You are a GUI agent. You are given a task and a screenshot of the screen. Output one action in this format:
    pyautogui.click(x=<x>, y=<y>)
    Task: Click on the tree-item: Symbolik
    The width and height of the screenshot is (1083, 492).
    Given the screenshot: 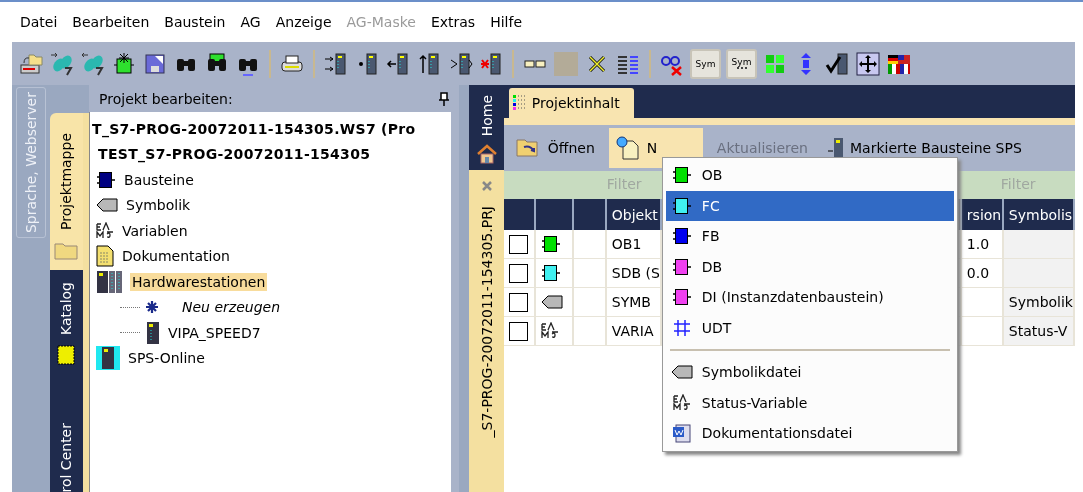 What is the action you would take?
    pyautogui.click(x=158, y=205)
    